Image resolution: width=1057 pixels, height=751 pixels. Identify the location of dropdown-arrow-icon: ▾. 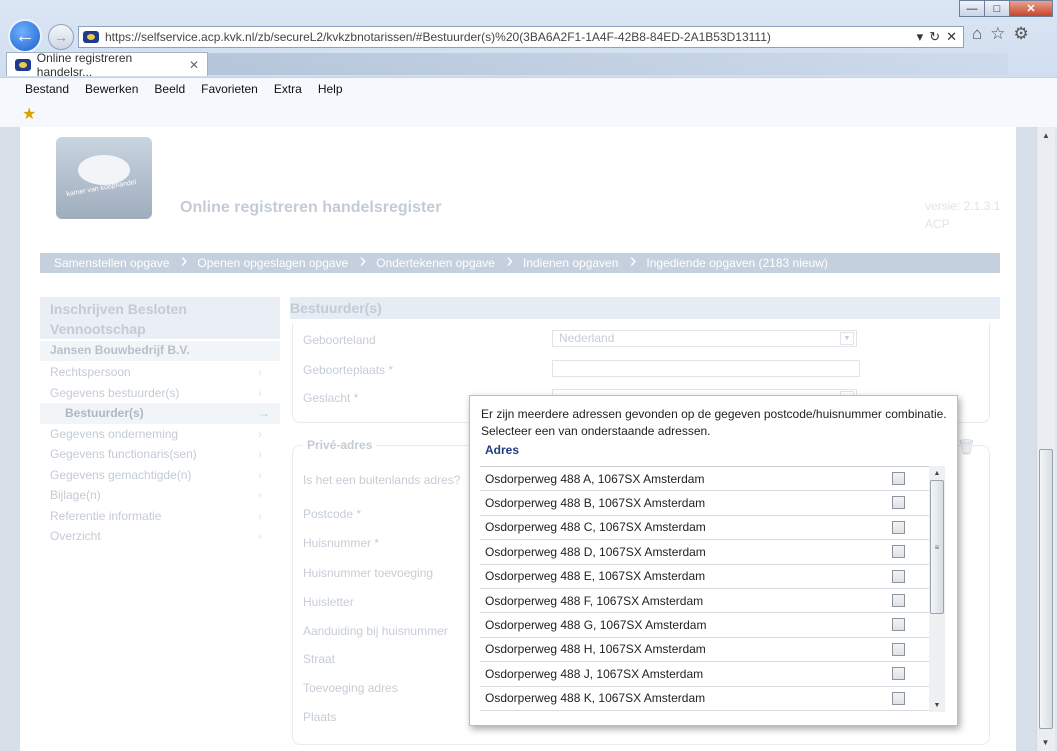
(920, 37).